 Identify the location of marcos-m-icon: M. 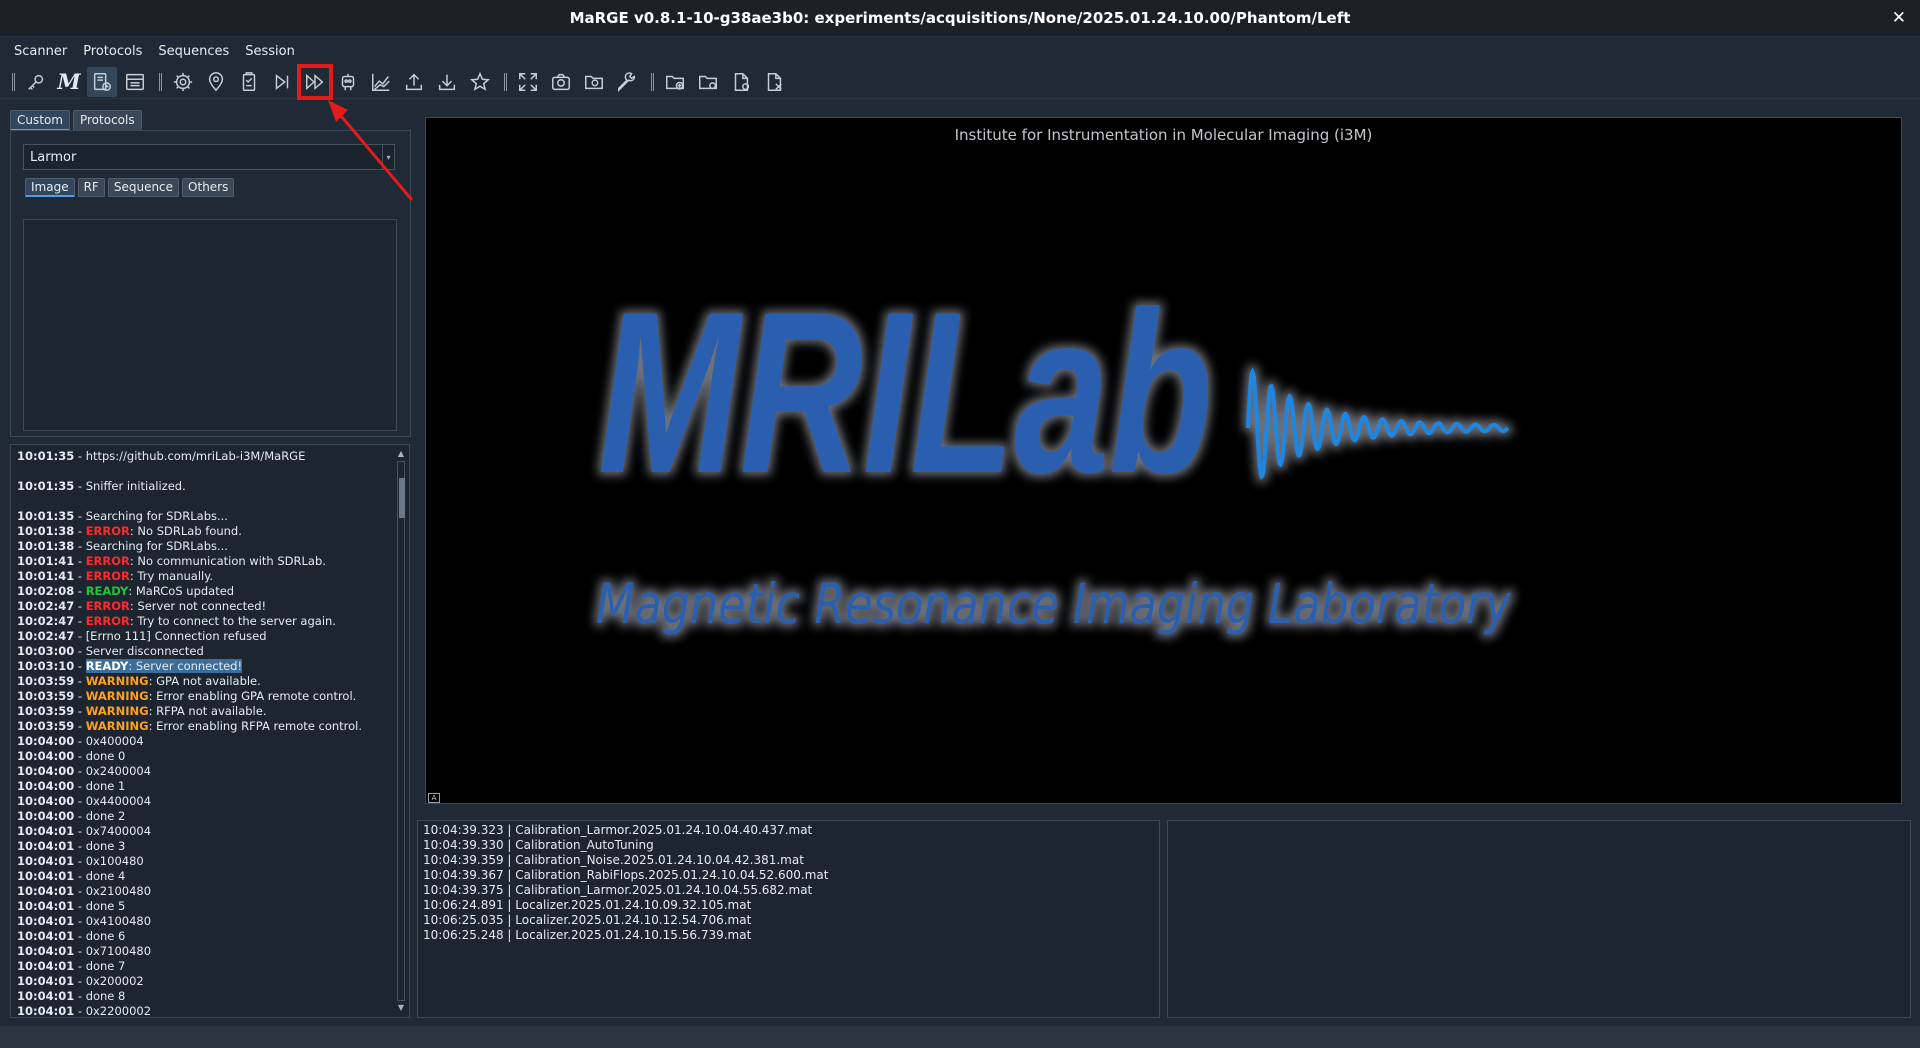
(69, 82).